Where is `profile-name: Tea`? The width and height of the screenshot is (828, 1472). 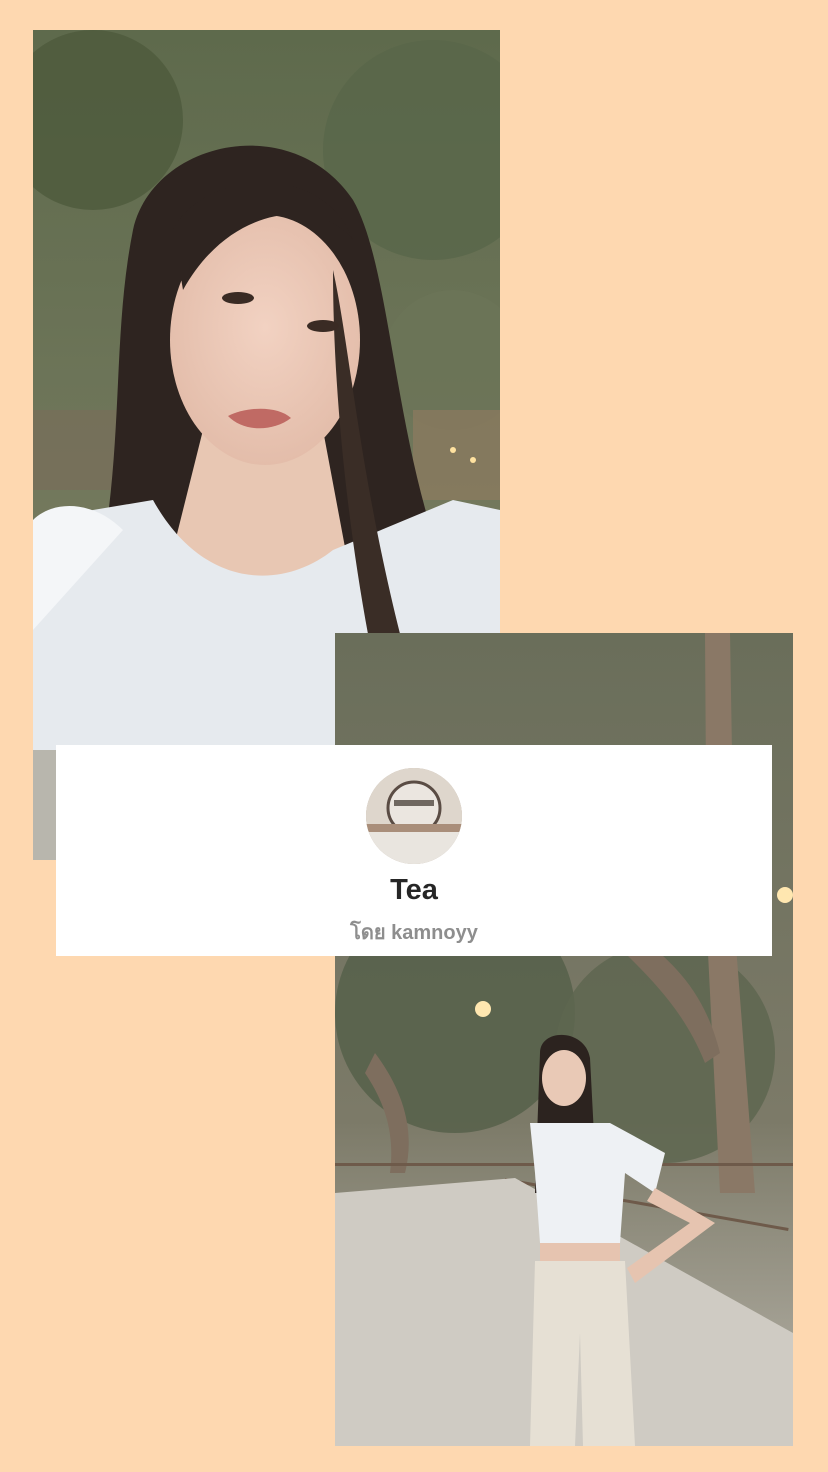
profile-name: Tea is located at coordinates (414, 890).